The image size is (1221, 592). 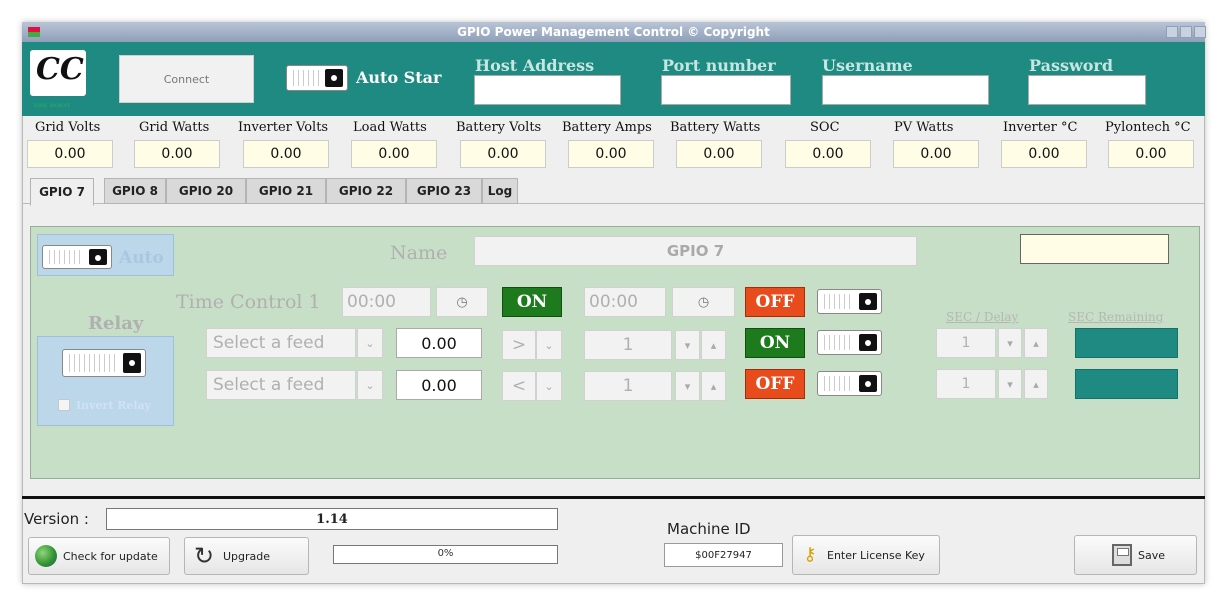 I want to click on threshold-input-1: 0.00, so click(x=439, y=343).